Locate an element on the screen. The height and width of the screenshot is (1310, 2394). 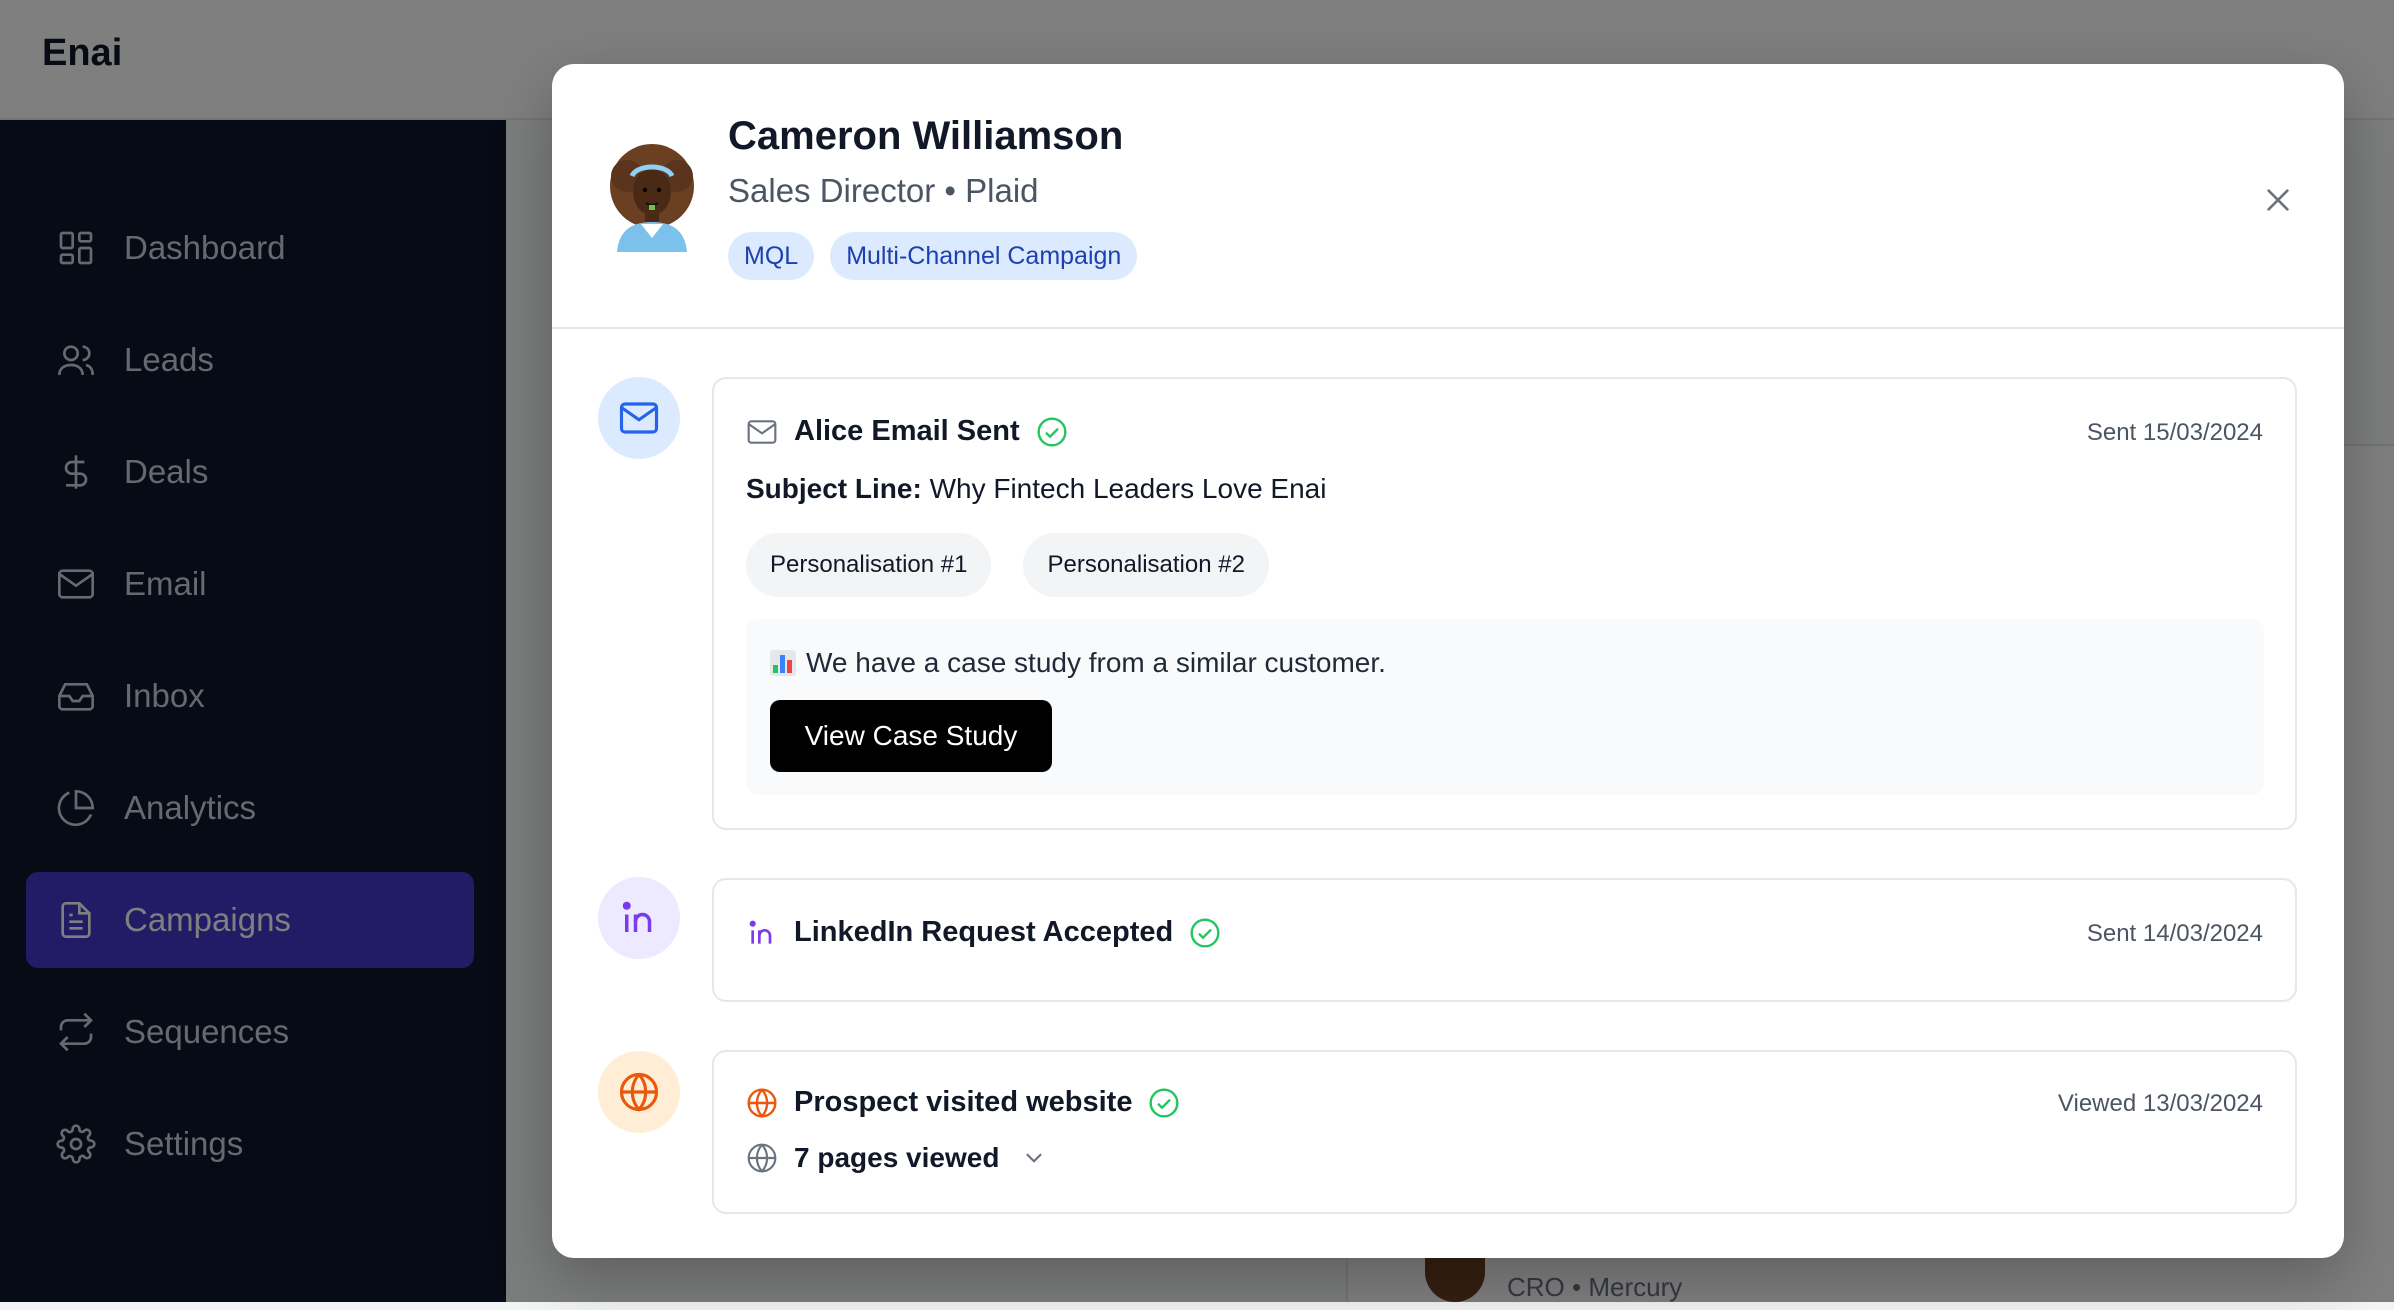
event-date: Sent 14/03/2024 is located at coordinates (2174, 933).